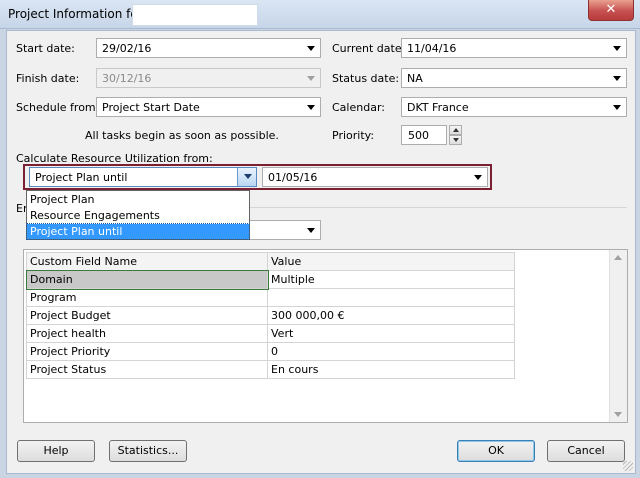 The image size is (640, 478). Describe the element at coordinates (75, 14) in the screenshot. I see `window-title: Project Information for` at that location.